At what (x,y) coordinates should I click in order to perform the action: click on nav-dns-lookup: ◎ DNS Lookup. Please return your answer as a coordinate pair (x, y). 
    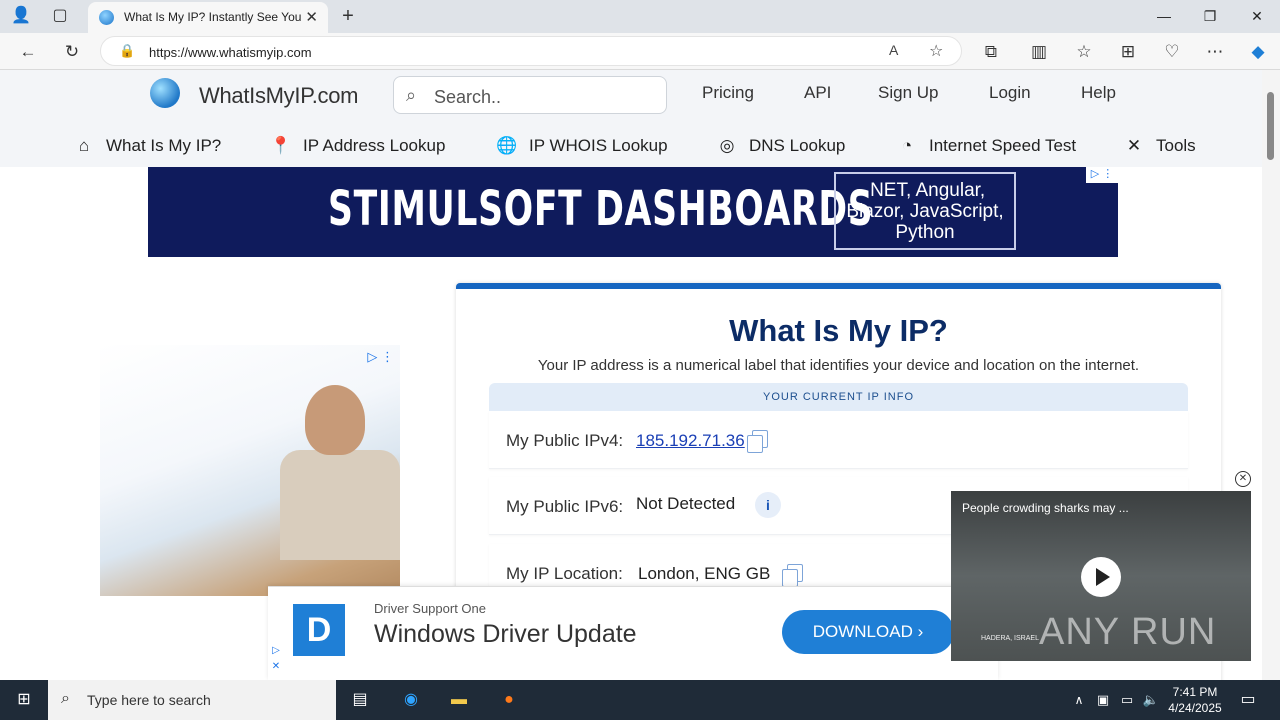
    Looking at the image, I should click on (780, 146).